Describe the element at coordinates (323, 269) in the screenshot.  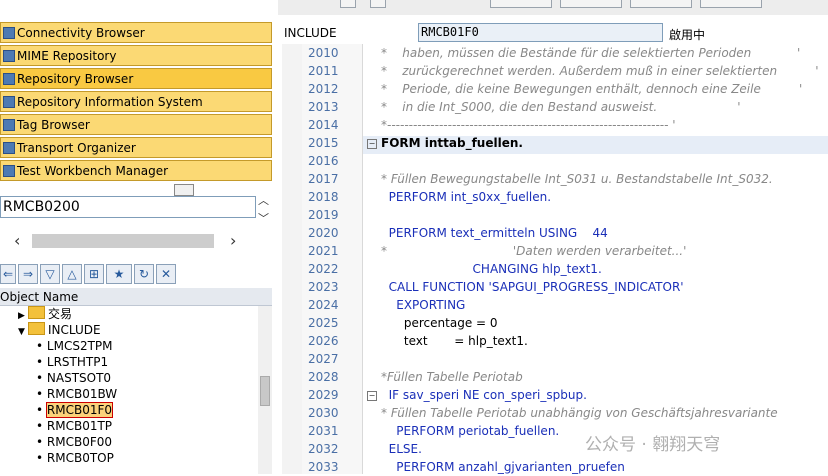
I see `line-number: 2022` at that location.